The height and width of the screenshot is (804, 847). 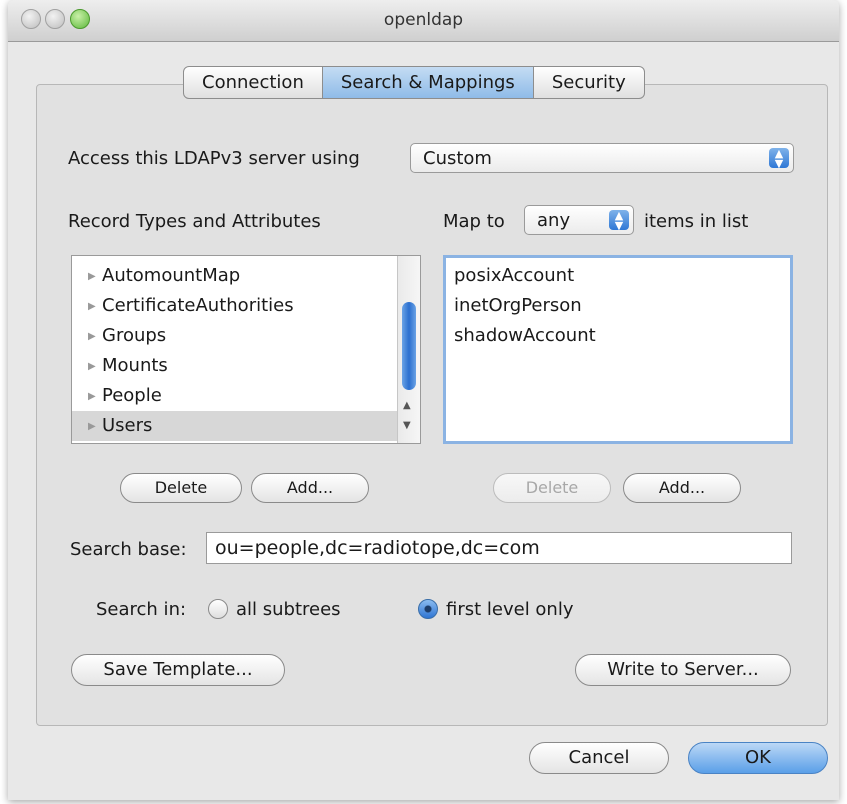 I want to click on title-bar: openldap, so click(x=423, y=21).